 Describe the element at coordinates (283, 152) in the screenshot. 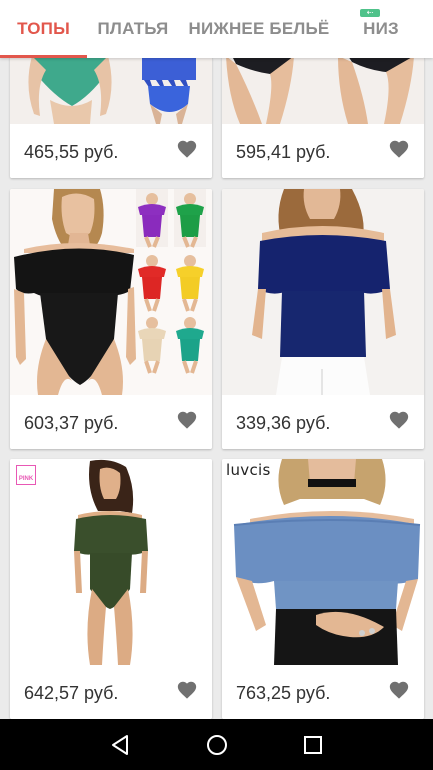

I see `product-price: 595,41 руб.` at that location.